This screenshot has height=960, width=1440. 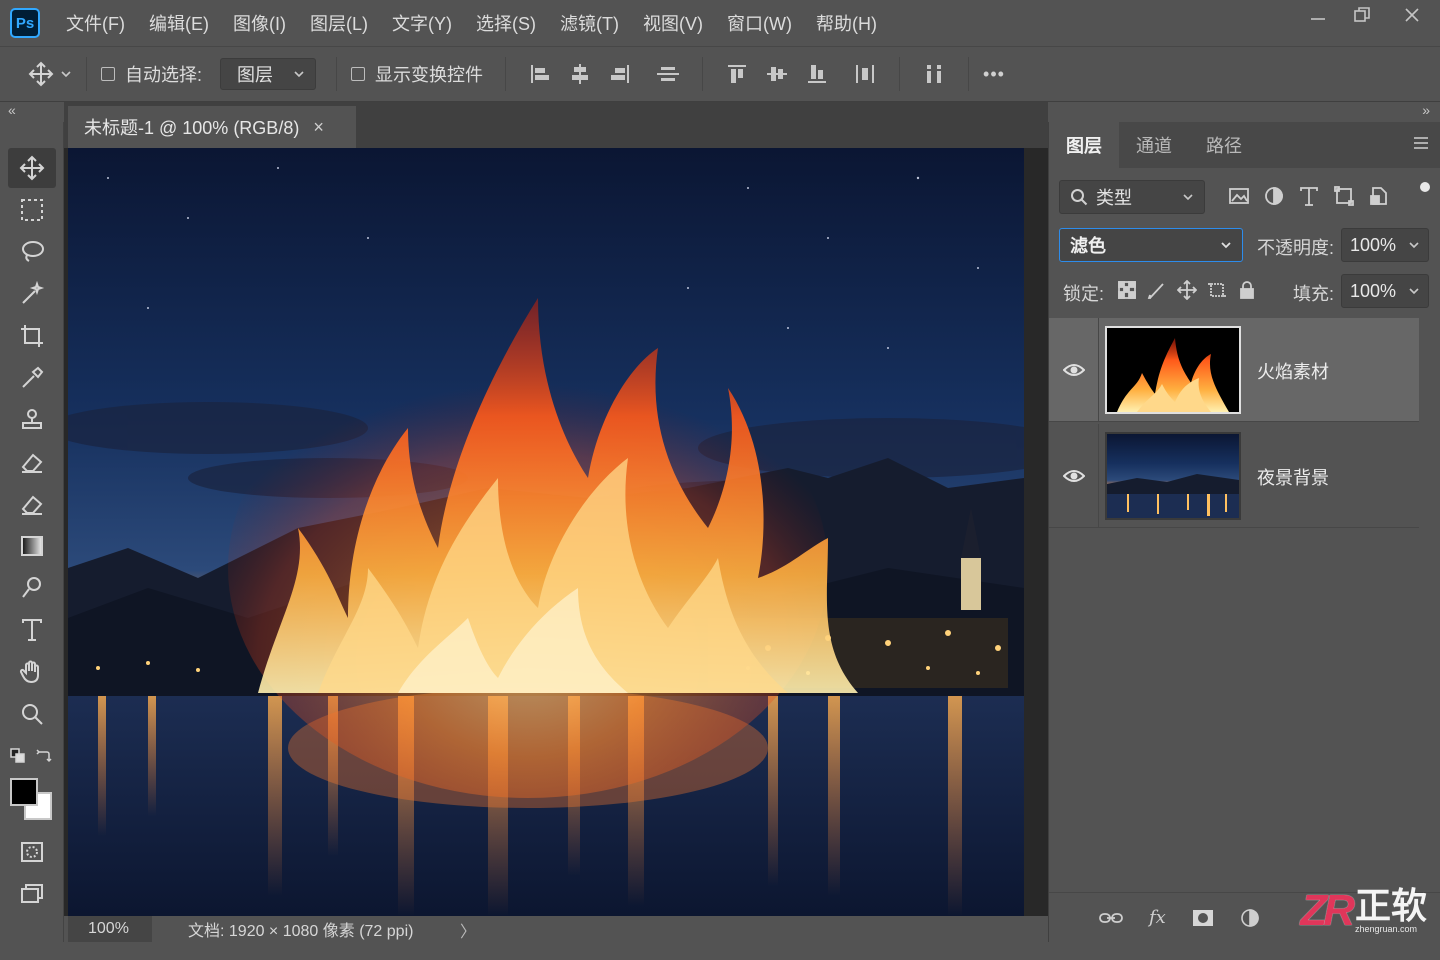 I want to click on background-eraser-tool, so click(x=32, y=504).